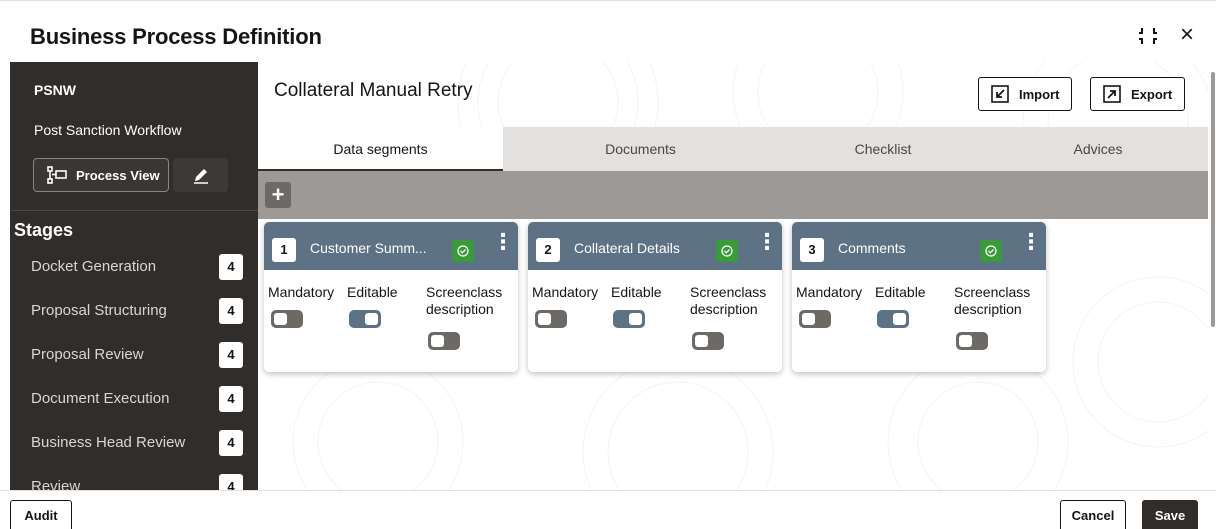 Image resolution: width=1216 pixels, height=529 pixels. What do you see at coordinates (87, 354) in the screenshot?
I see `stage-label: Proposal Review` at bounding box center [87, 354].